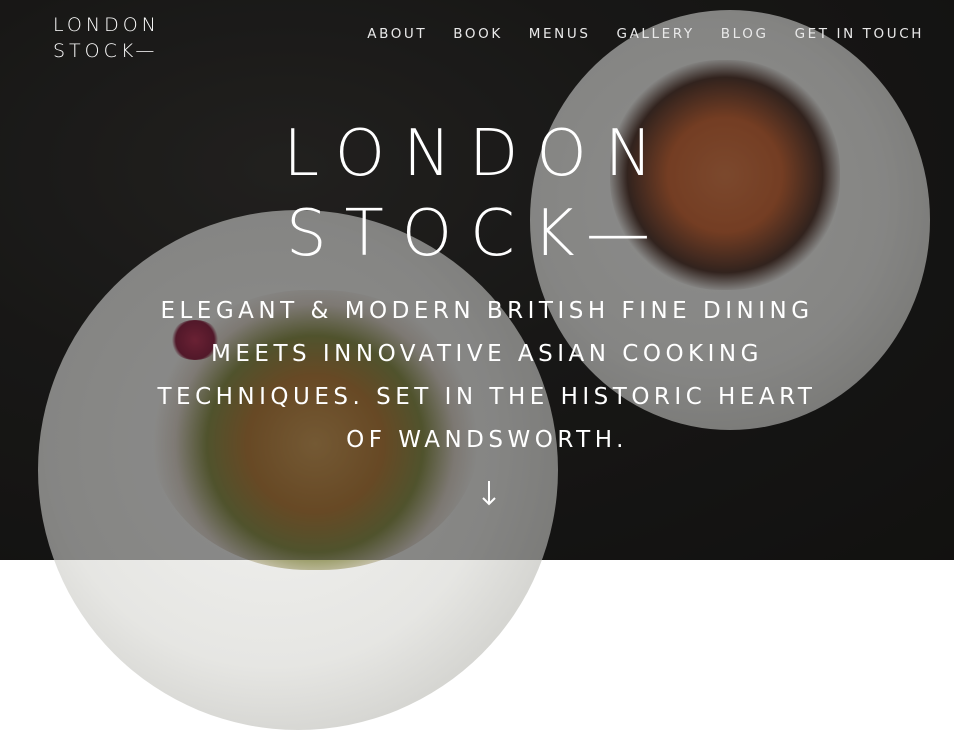 Image resolution: width=954 pixels, height=730 pixels. Describe the element at coordinates (106, 25) in the screenshot. I see `logo-line-1: LONDON` at that location.